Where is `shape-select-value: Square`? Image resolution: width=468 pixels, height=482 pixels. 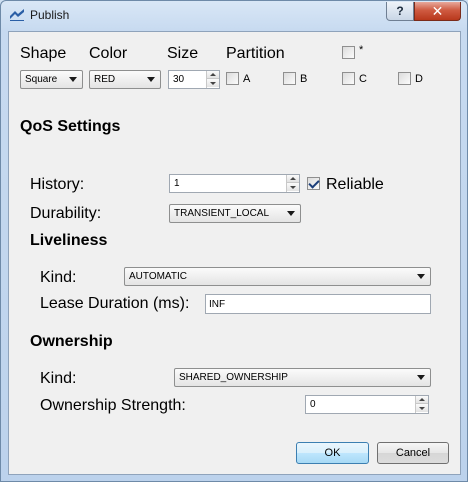 shape-select-value: Square is located at coordinates (41, 79).